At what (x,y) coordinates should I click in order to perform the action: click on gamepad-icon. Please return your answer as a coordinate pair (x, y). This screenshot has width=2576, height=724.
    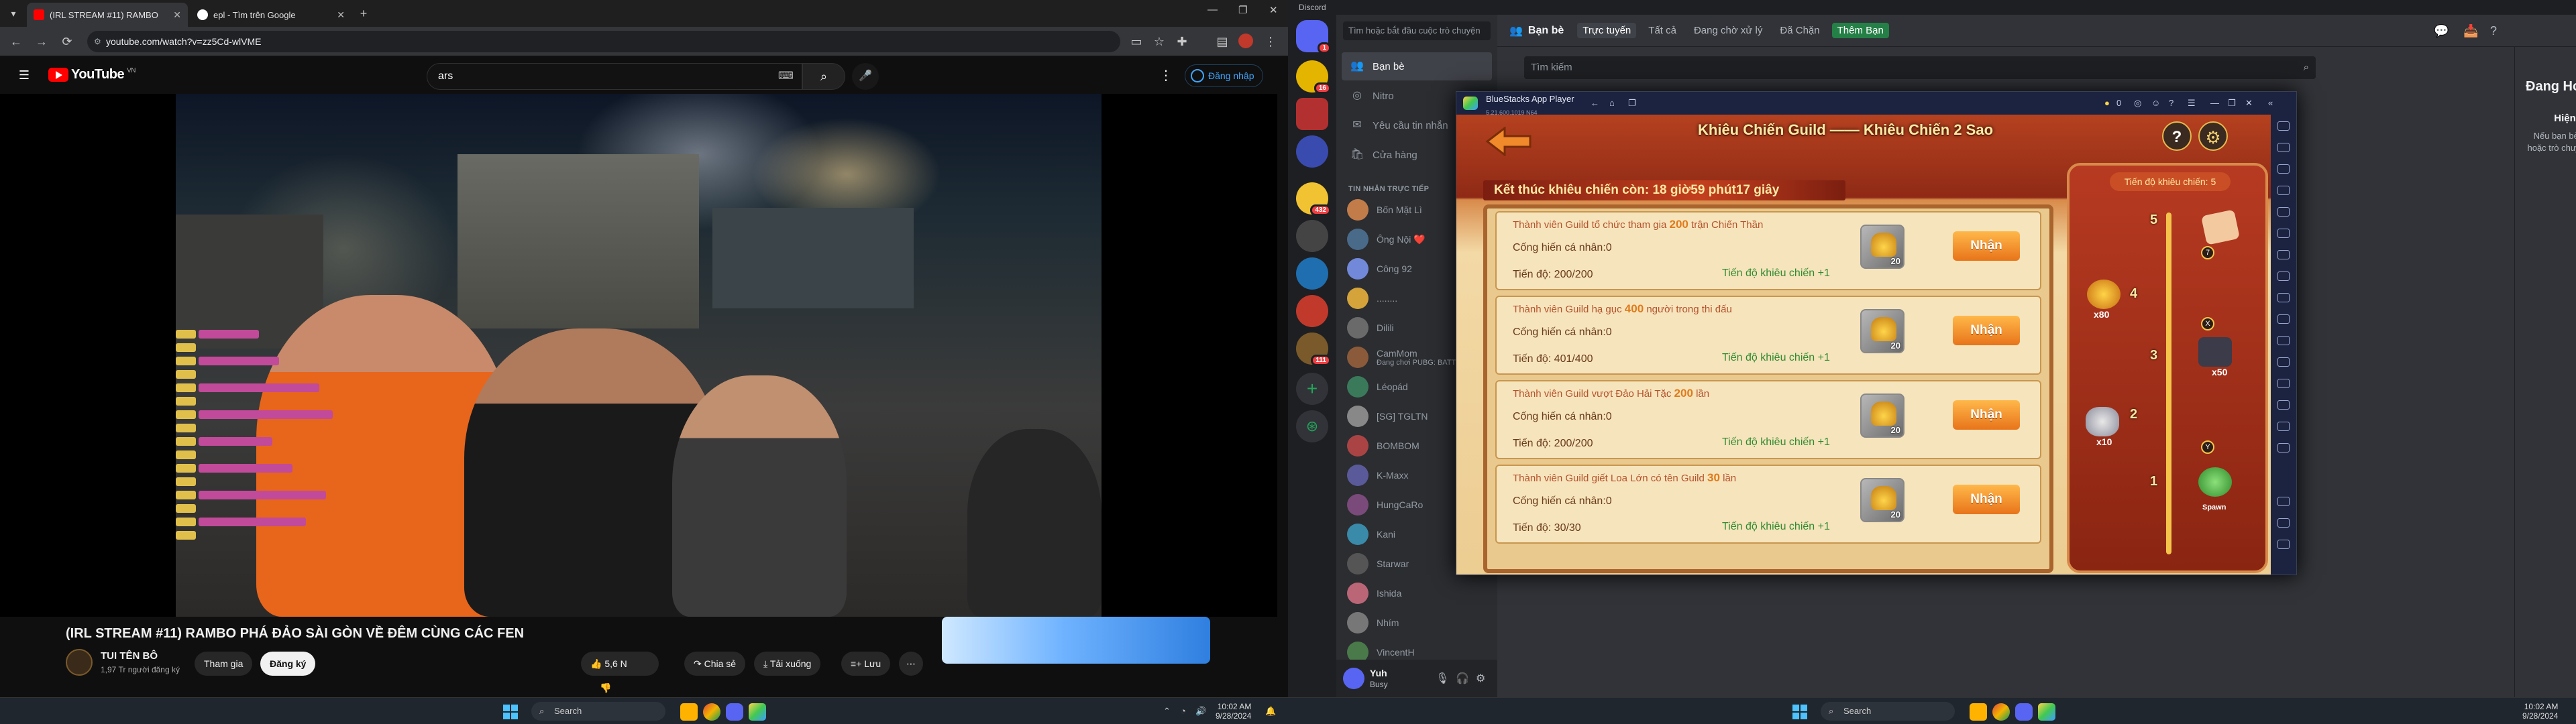
    Looking at the image, I should click on (2283, 190).